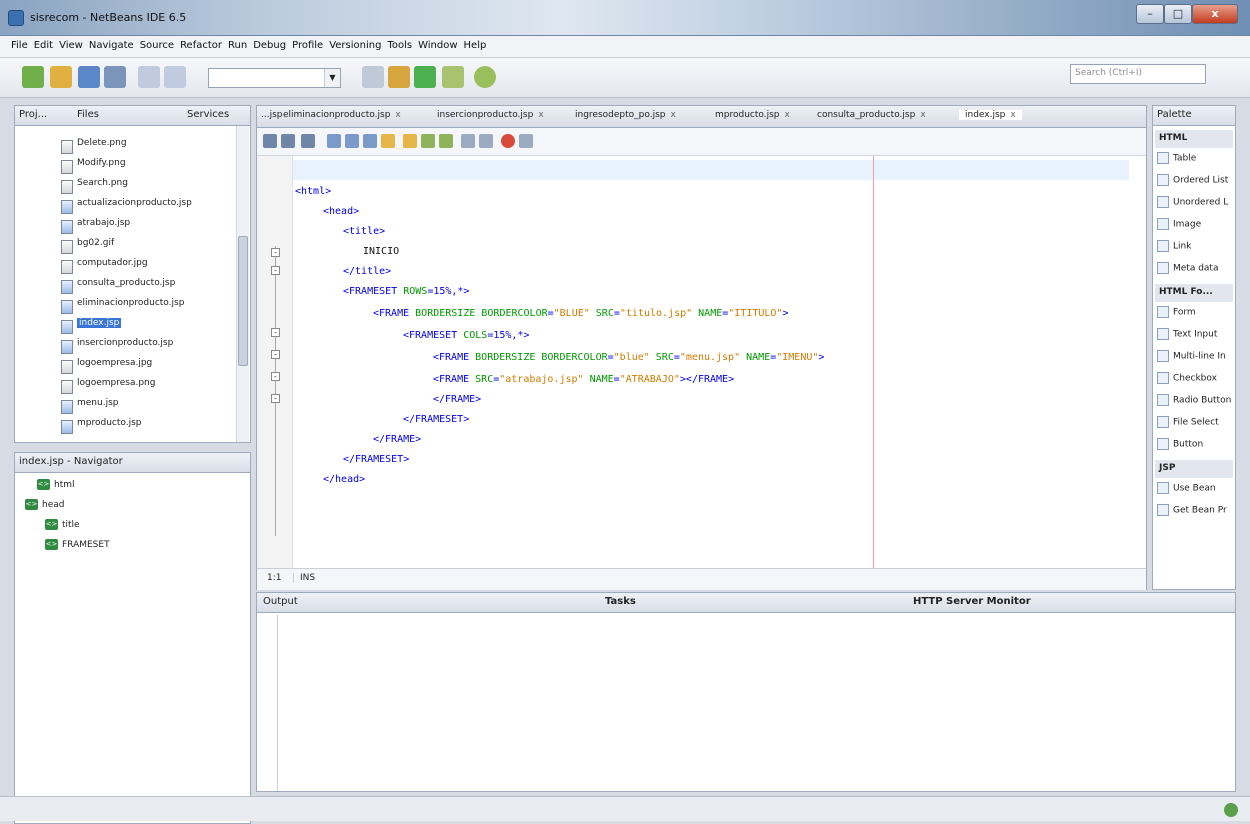 The image size is (1250, 824). What do you see at coordinates (1215, 14) in the screenshot?
I see `close-window-button: x` at bounding box center [1215, 14].